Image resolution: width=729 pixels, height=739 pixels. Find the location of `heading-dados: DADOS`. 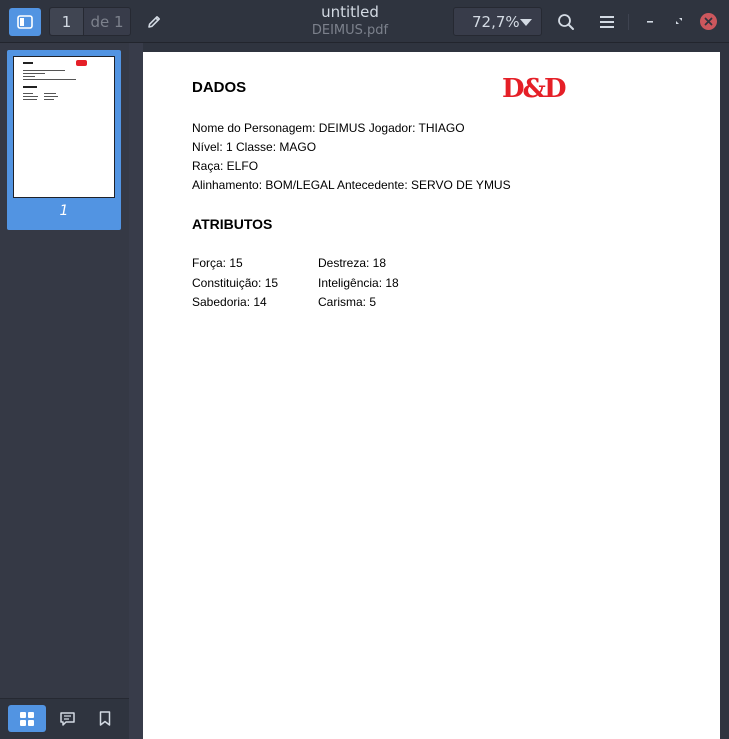

heading-dados: DADOS is located at coordinates (219, 87).